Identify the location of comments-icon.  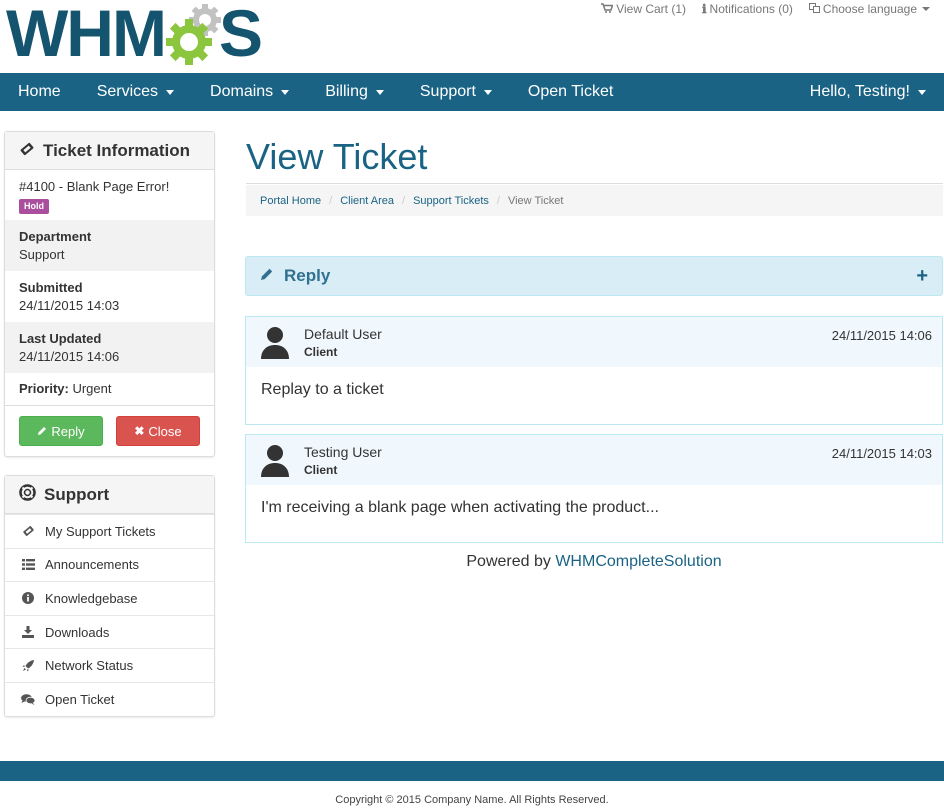
(28, 699).